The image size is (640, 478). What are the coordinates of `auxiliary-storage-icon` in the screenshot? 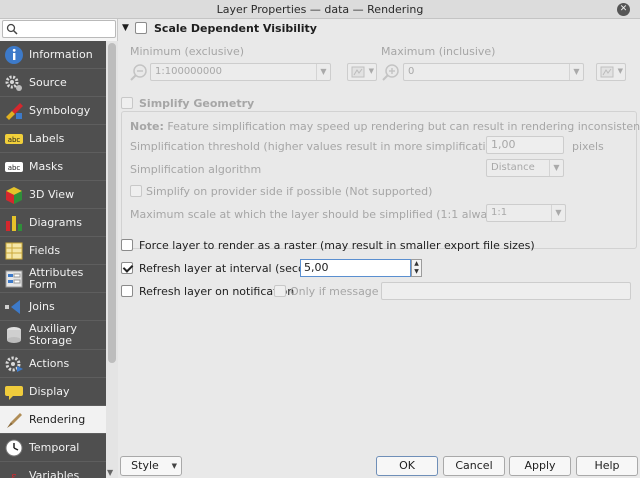 It's located at (14, 335).